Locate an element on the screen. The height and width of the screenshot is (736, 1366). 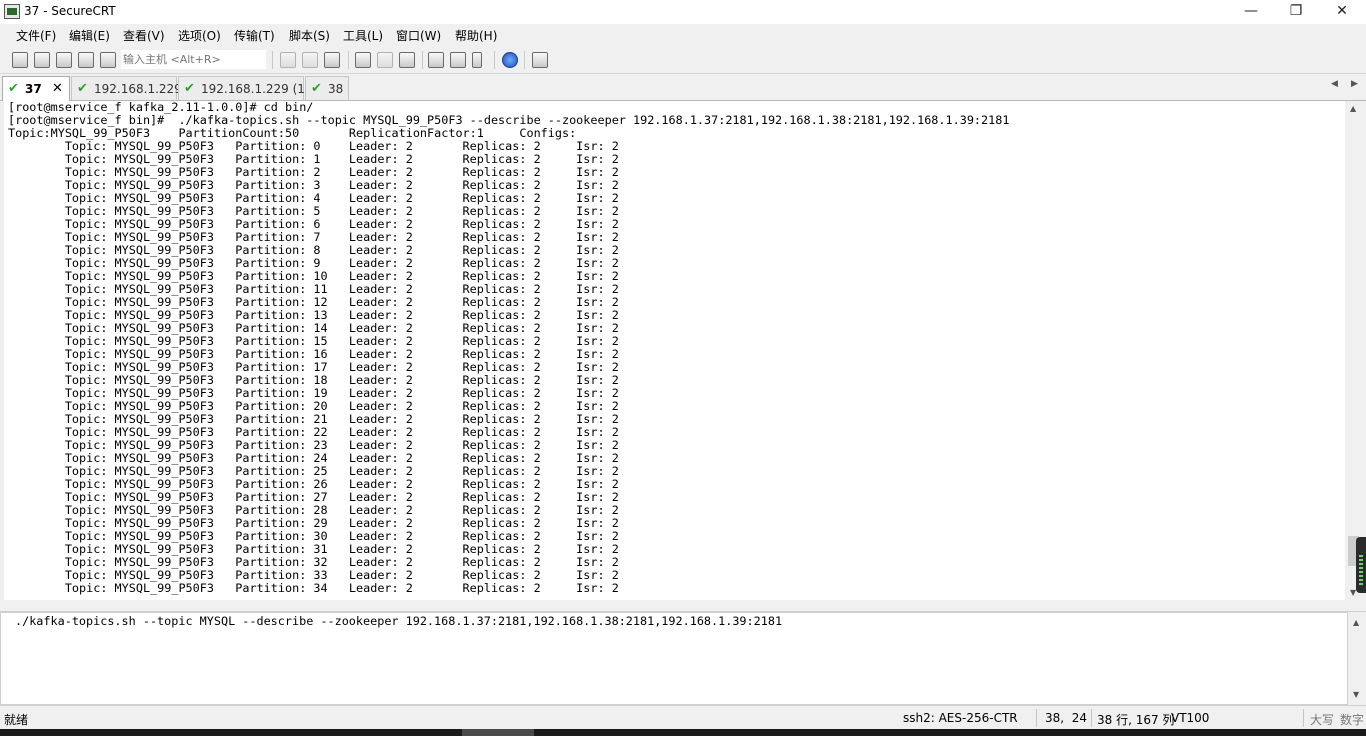
print-icon is located at coordinates (385, 60).